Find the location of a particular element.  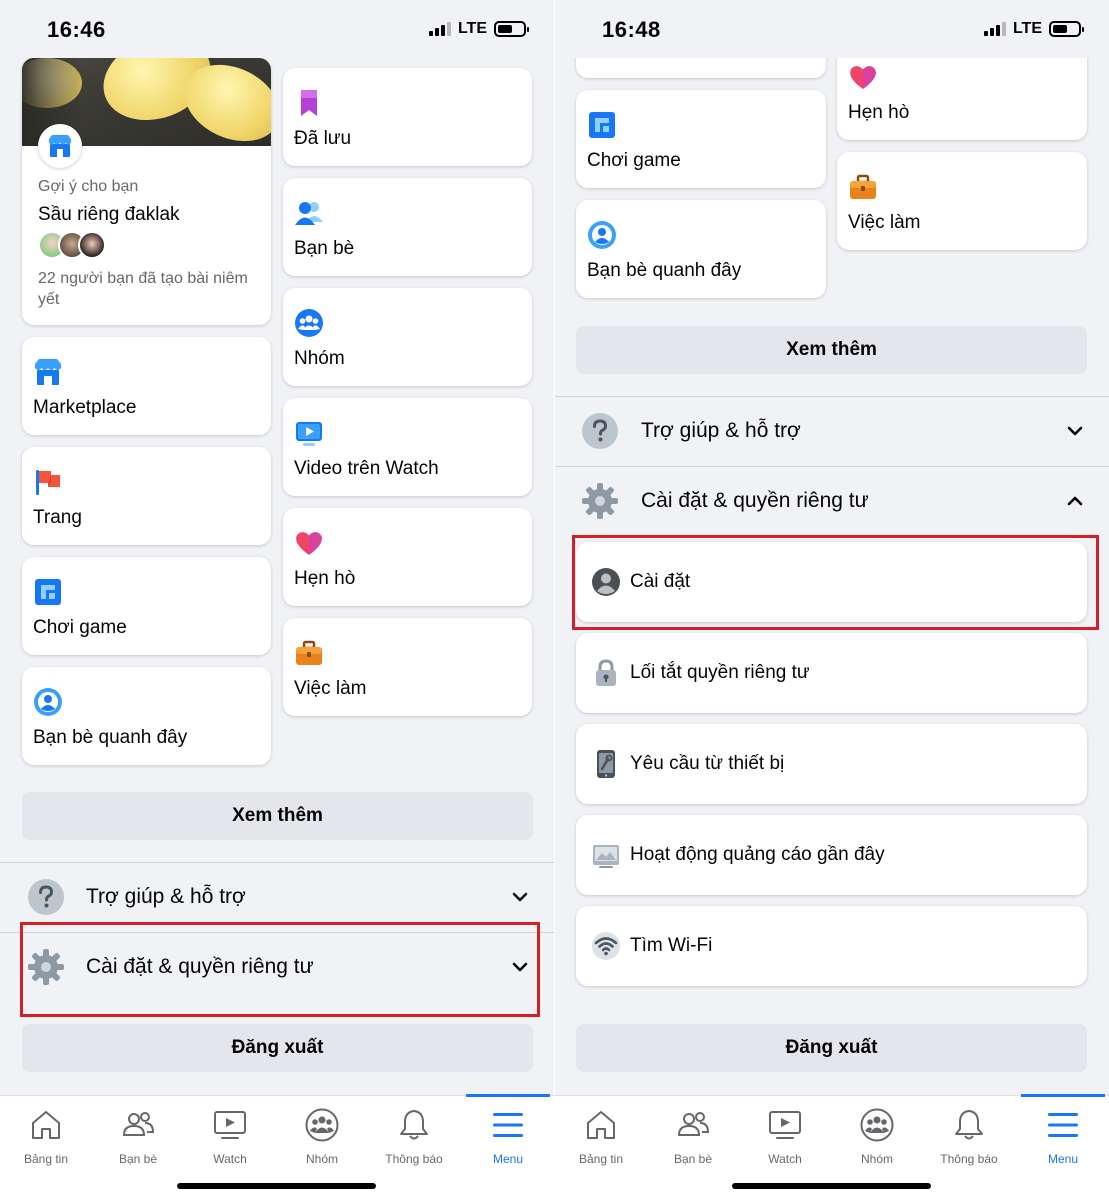

chevron-down-icon is located at coordinates (520, 897).